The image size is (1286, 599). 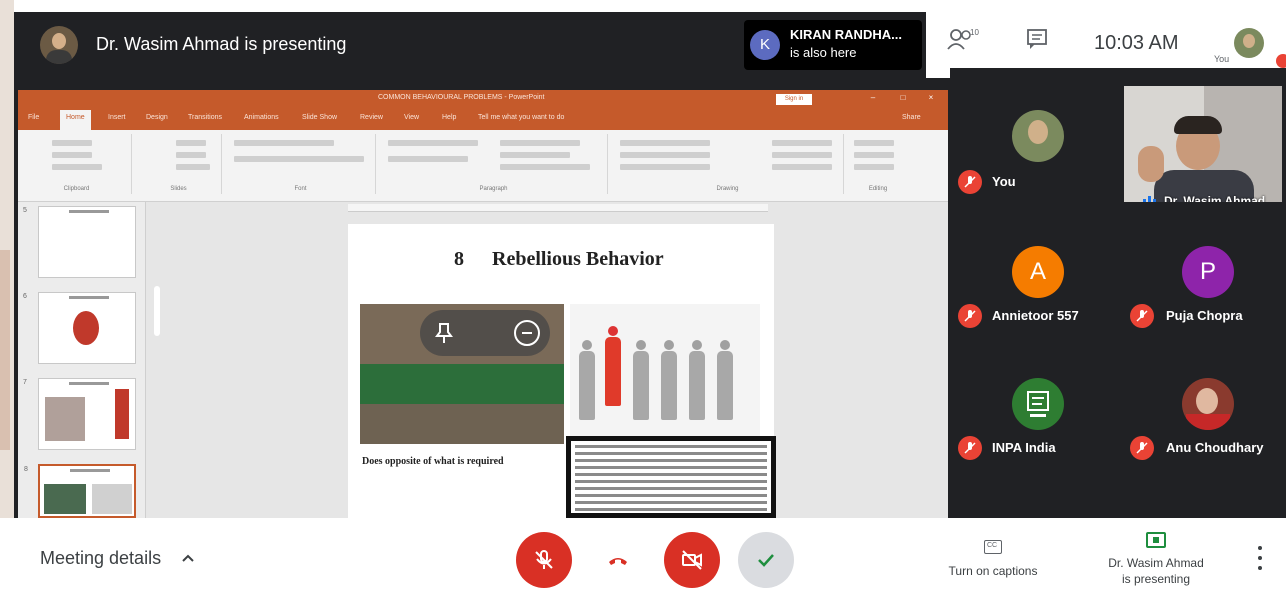 I want to click on phone-hangup-icon, so click(x=618, y=561).